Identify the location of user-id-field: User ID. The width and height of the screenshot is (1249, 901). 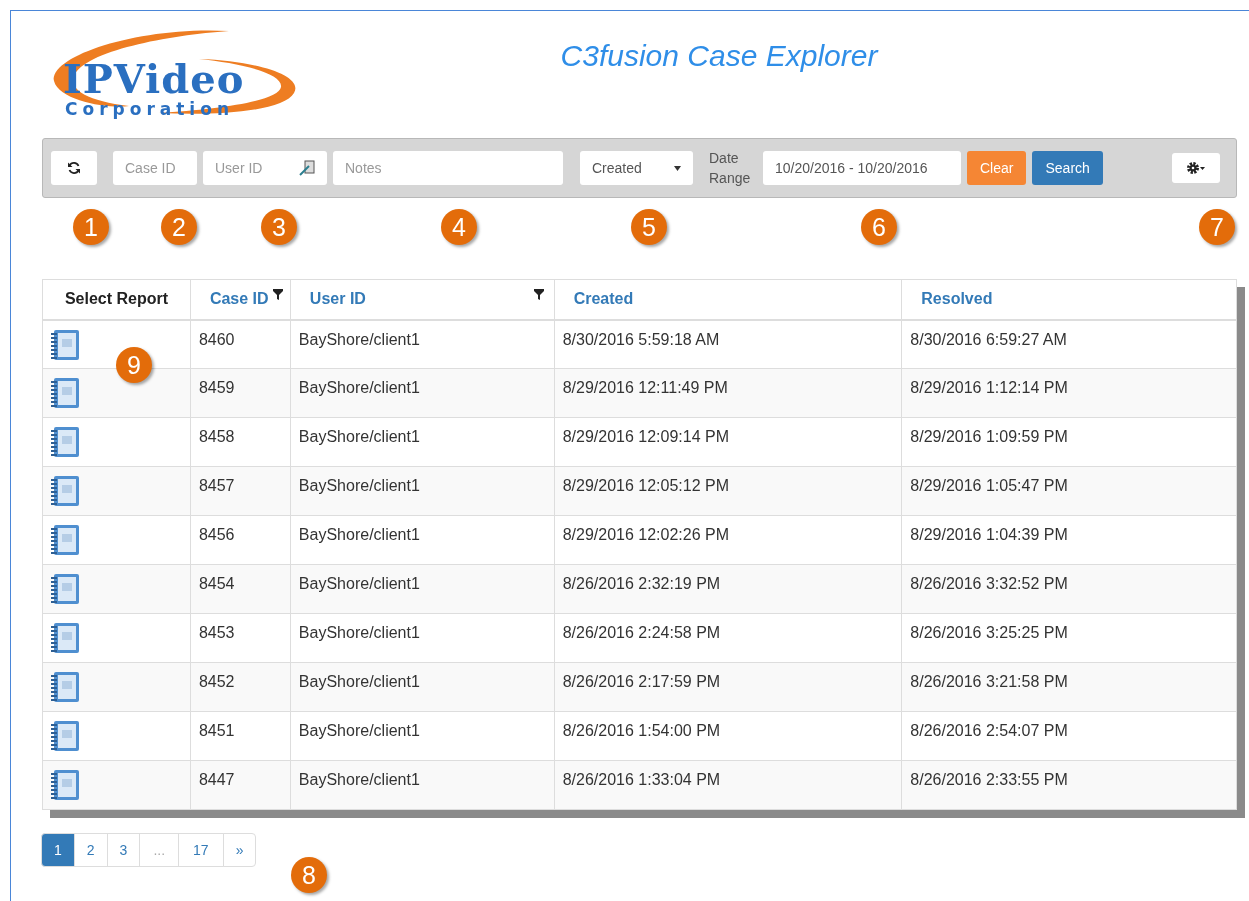
(265, 168).